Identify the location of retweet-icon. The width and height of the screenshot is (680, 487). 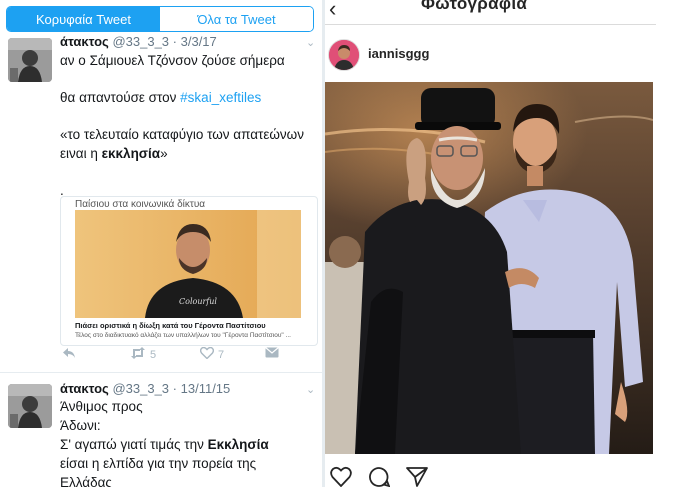
(138, 354).